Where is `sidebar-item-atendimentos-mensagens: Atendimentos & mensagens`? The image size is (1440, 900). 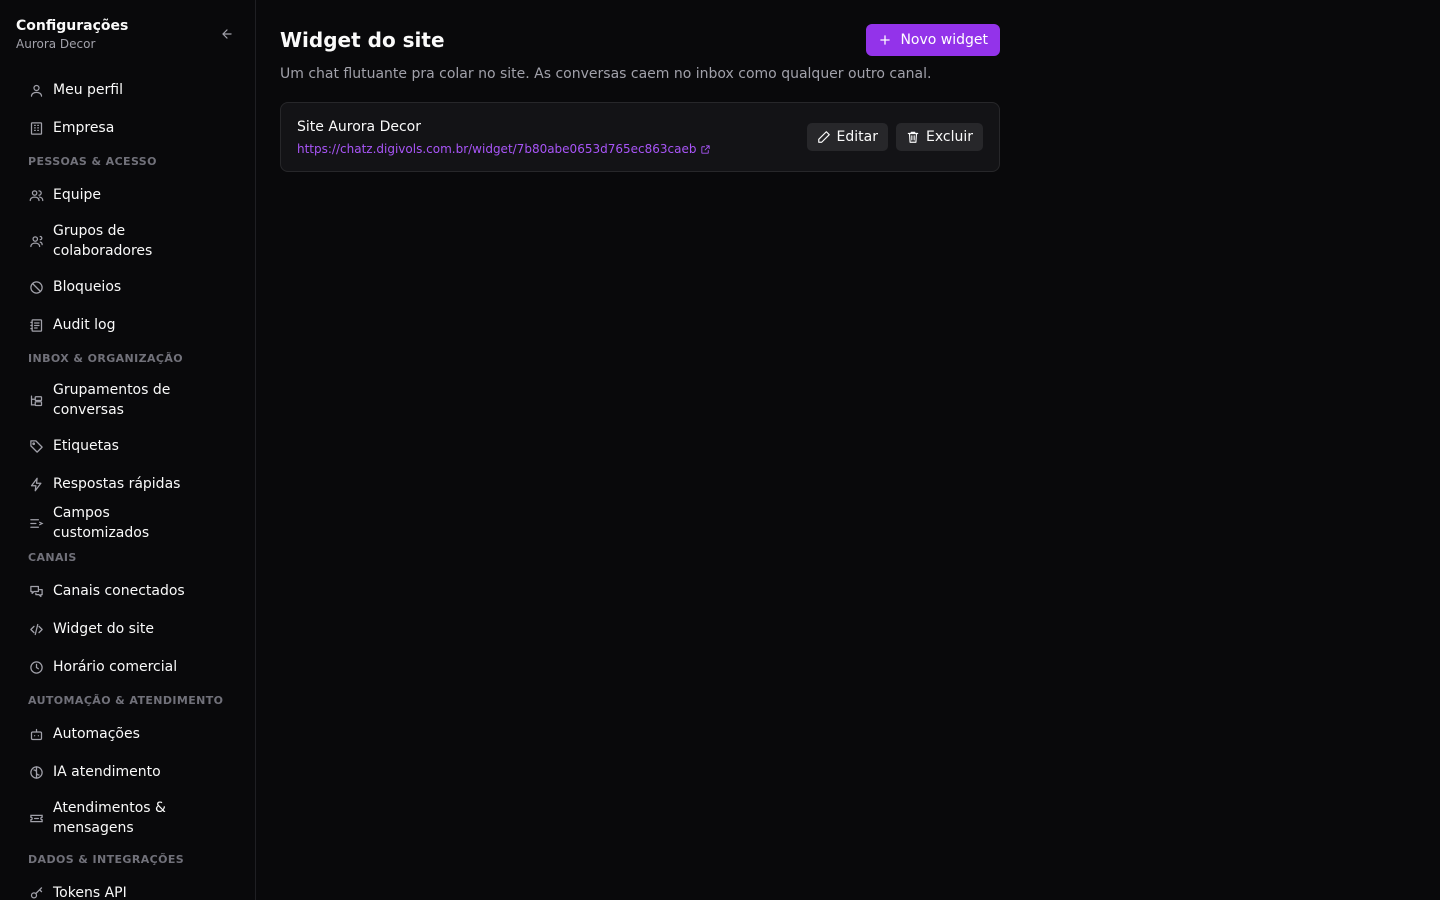 sidebar-item-atendimentos-mensagens: Atendimentos & mensagens is located at coordinates (127, 818).